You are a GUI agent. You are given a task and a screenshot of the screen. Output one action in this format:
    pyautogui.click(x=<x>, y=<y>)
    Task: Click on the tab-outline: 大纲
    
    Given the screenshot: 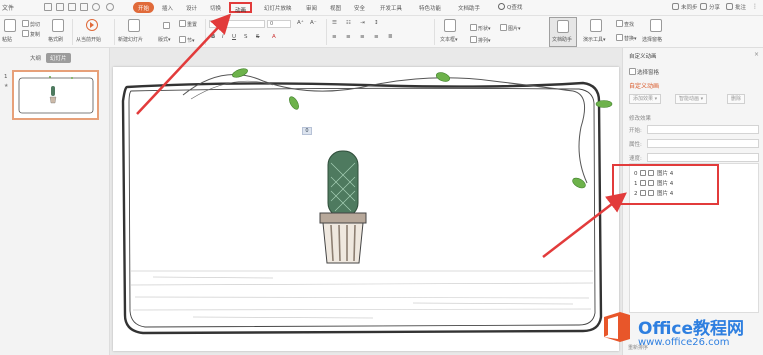 What is the action you would take?
    pyautogui.click(x=35, y=58)
    